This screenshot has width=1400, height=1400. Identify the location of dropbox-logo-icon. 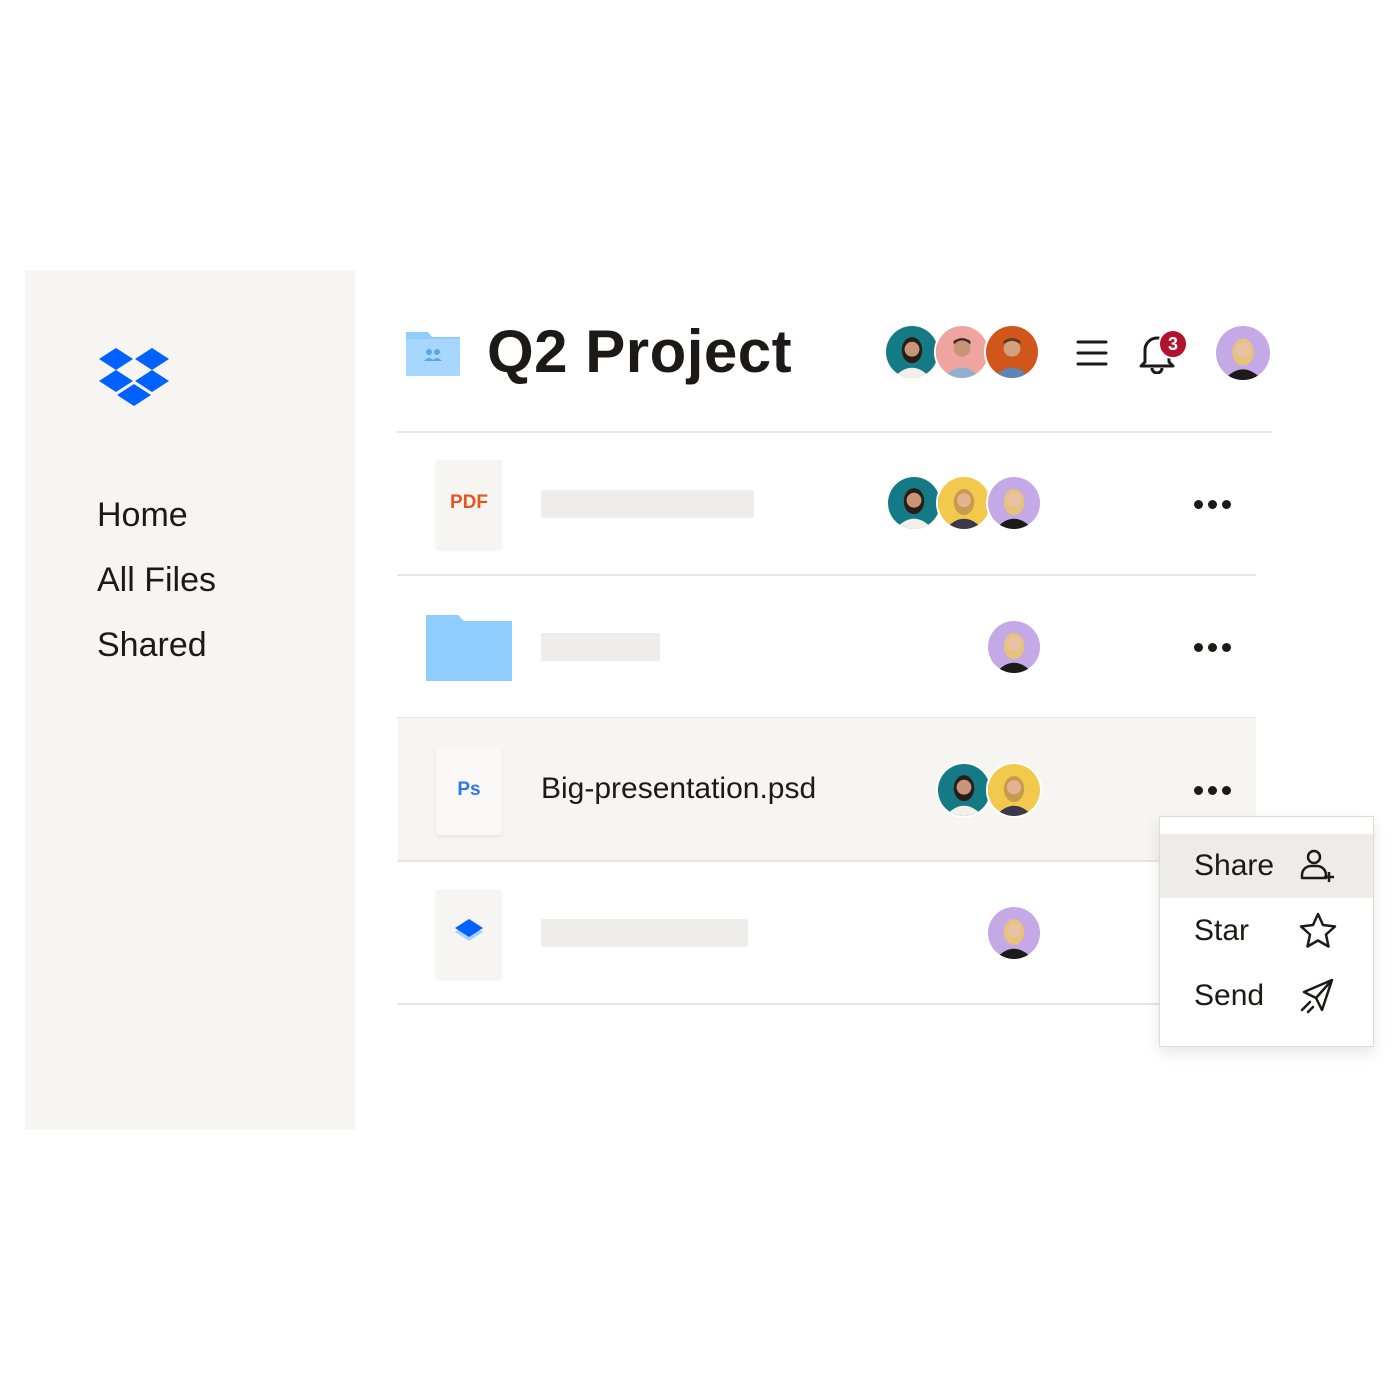
(134, 378).